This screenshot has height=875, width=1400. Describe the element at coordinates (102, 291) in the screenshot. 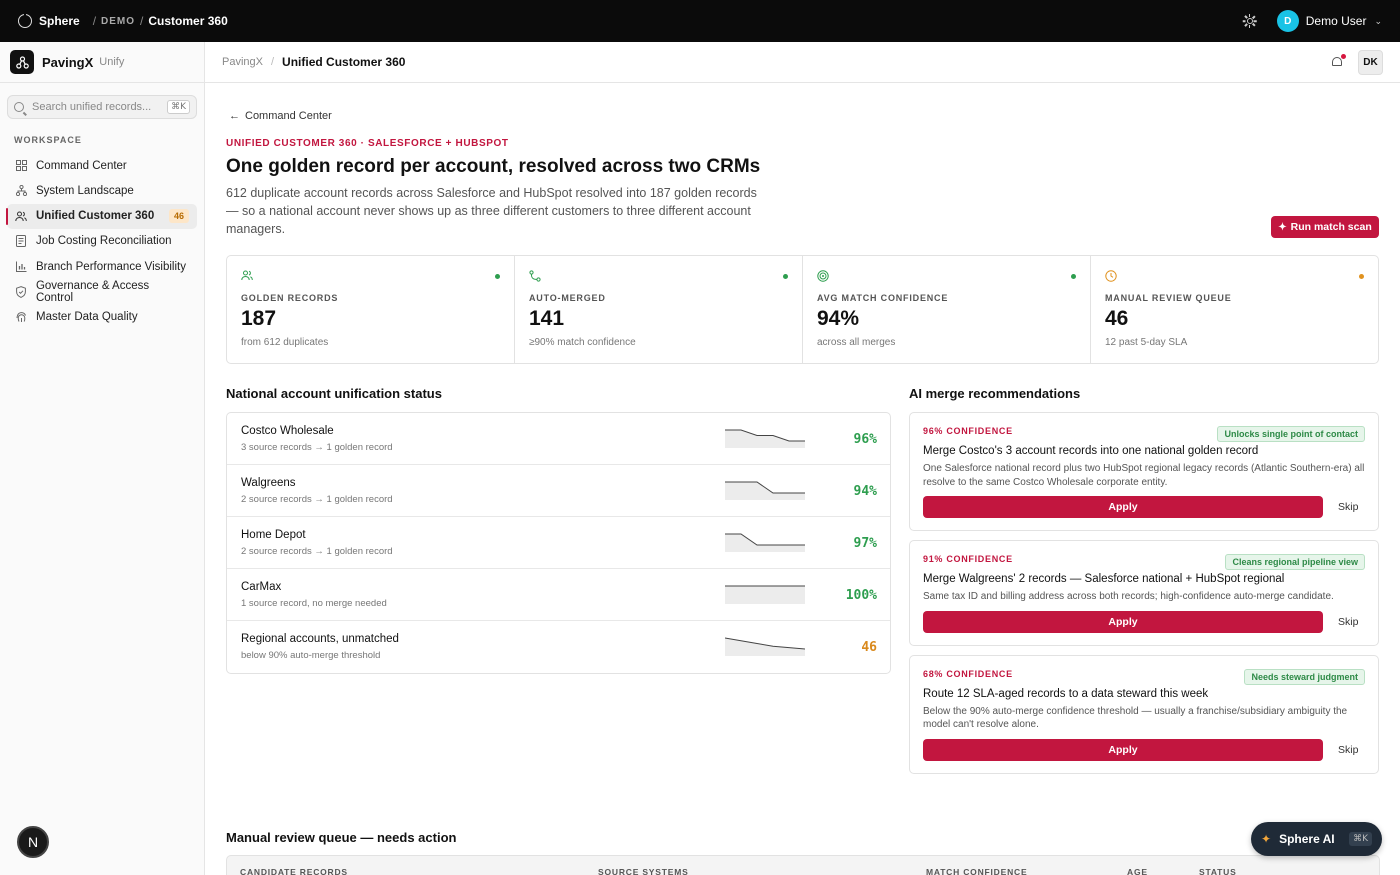

I see `sidebar-item-governance-access-control: Governance & Access Control` at that location.